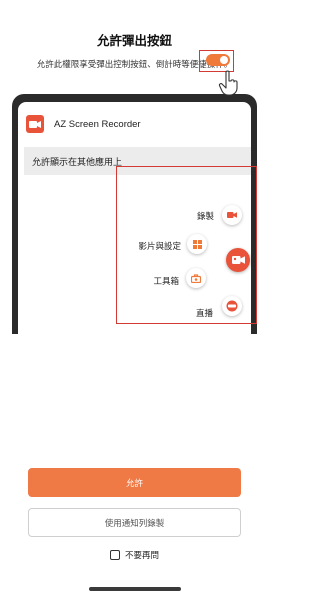 This screenshot has height=600, width=320. What do you see at coordinates (159, 247) in the screenshot?
I see `menu-label-videos: 影片與設定` at bounding box center [159, 247].